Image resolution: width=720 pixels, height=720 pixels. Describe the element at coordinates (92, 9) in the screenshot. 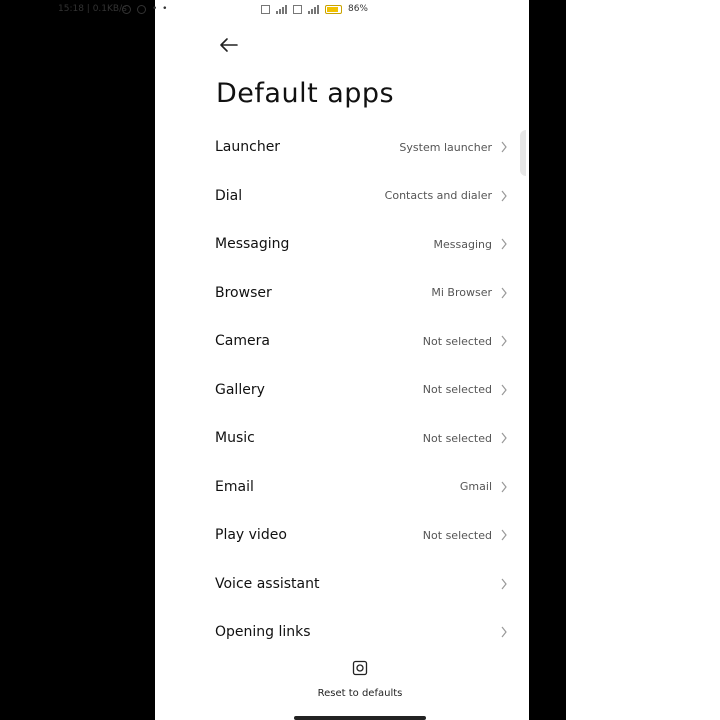

I see `status-time: 15:18 | 0.1KB/s` at that location.